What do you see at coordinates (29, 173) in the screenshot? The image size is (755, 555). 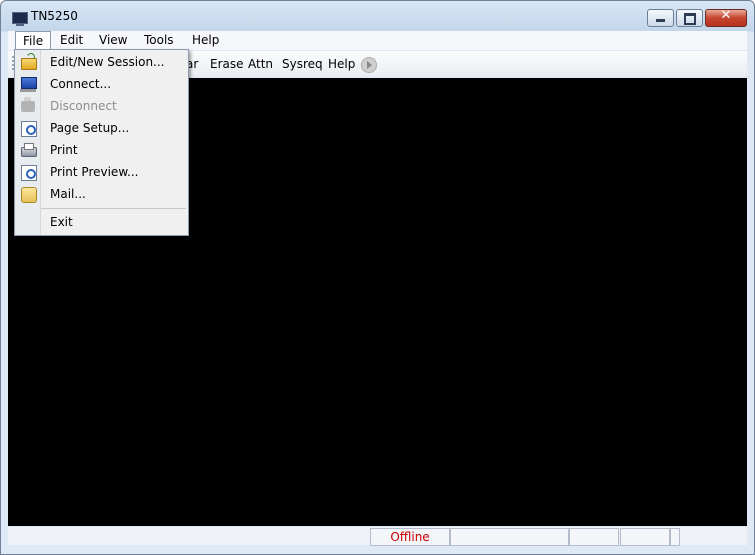 I see `print-preview-icon` at bounding box center [29, 173].